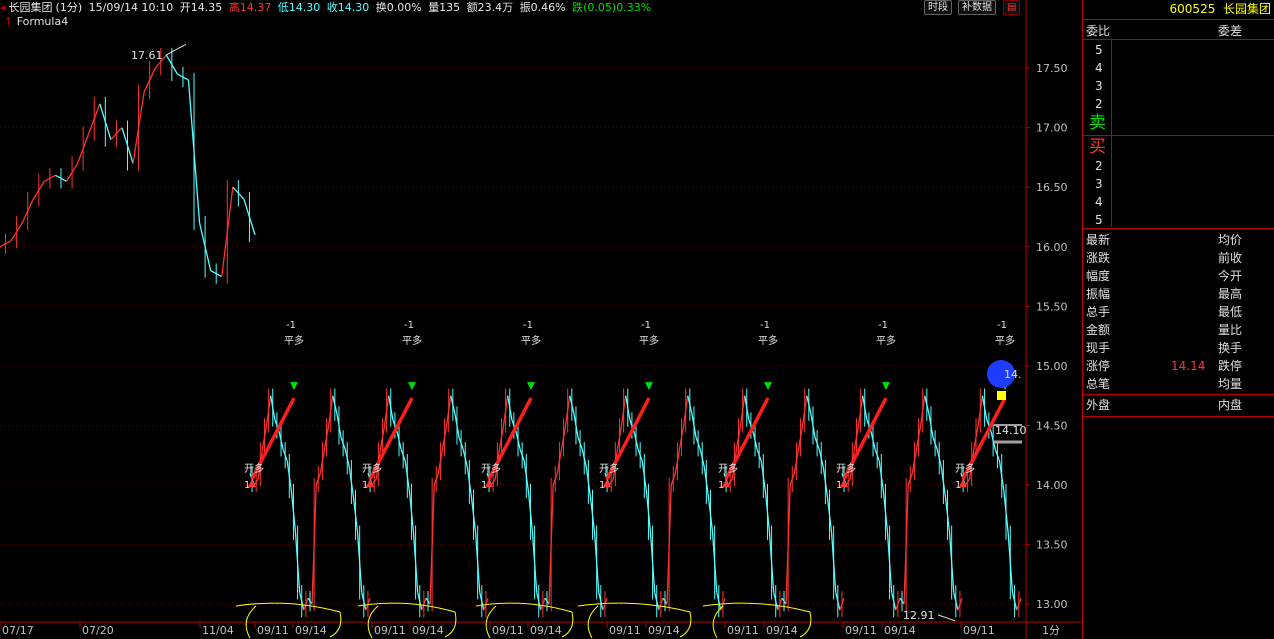 Image resolution: width=1274 pixels, height=639 pixels. Describe the element at coordinates (1230, 276) in the screenshot. I see `quote-label: 今开` at that location.